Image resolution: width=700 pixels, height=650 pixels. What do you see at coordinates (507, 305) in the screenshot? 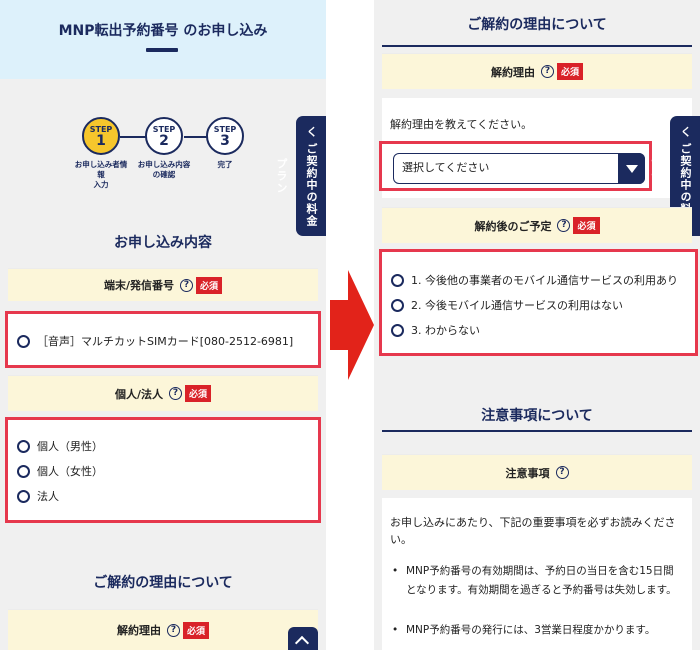
I see `plan-radio-no-service: 2. 今後モバイル通信サービスの利用はない` at bounding box center [507, 305].